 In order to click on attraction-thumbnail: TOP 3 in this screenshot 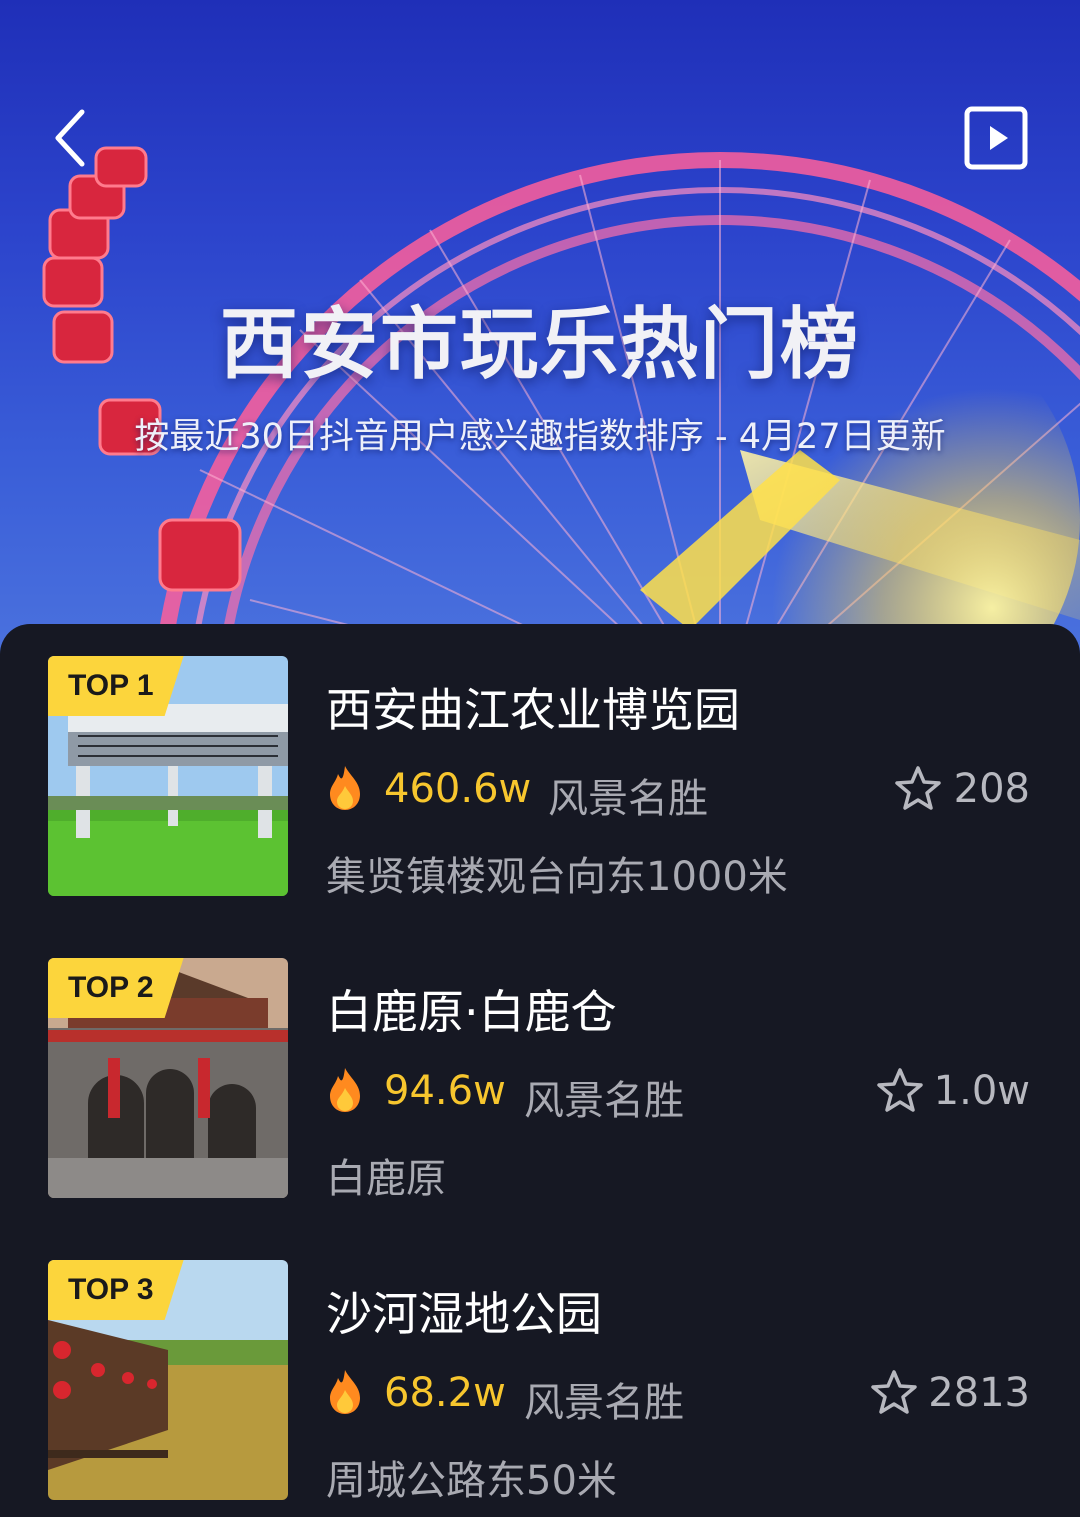, I will do `click(168, 1380)`.